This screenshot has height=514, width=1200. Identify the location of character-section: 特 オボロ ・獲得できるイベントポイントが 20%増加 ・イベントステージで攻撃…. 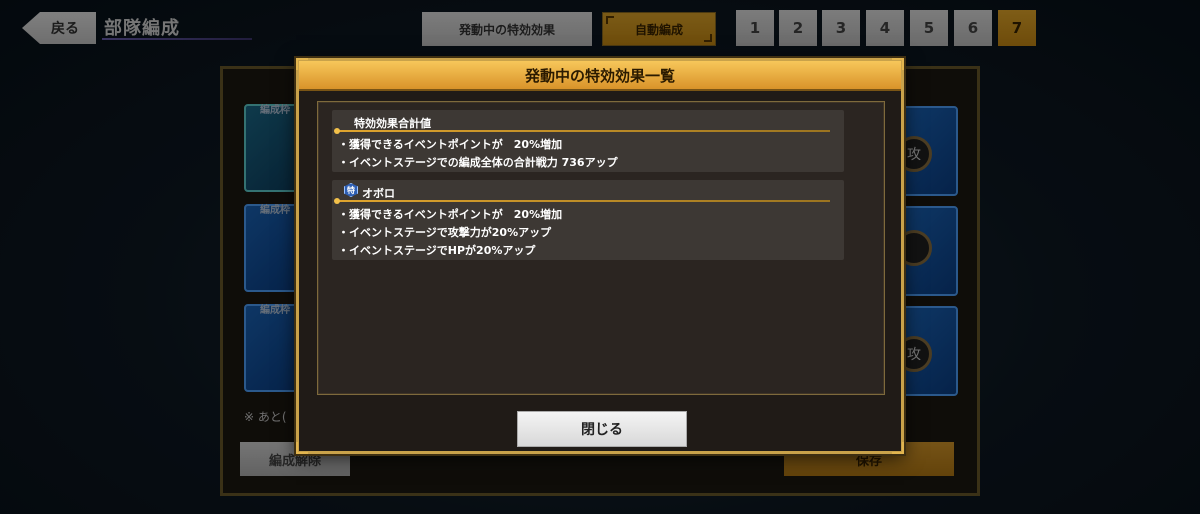
(588, 220).